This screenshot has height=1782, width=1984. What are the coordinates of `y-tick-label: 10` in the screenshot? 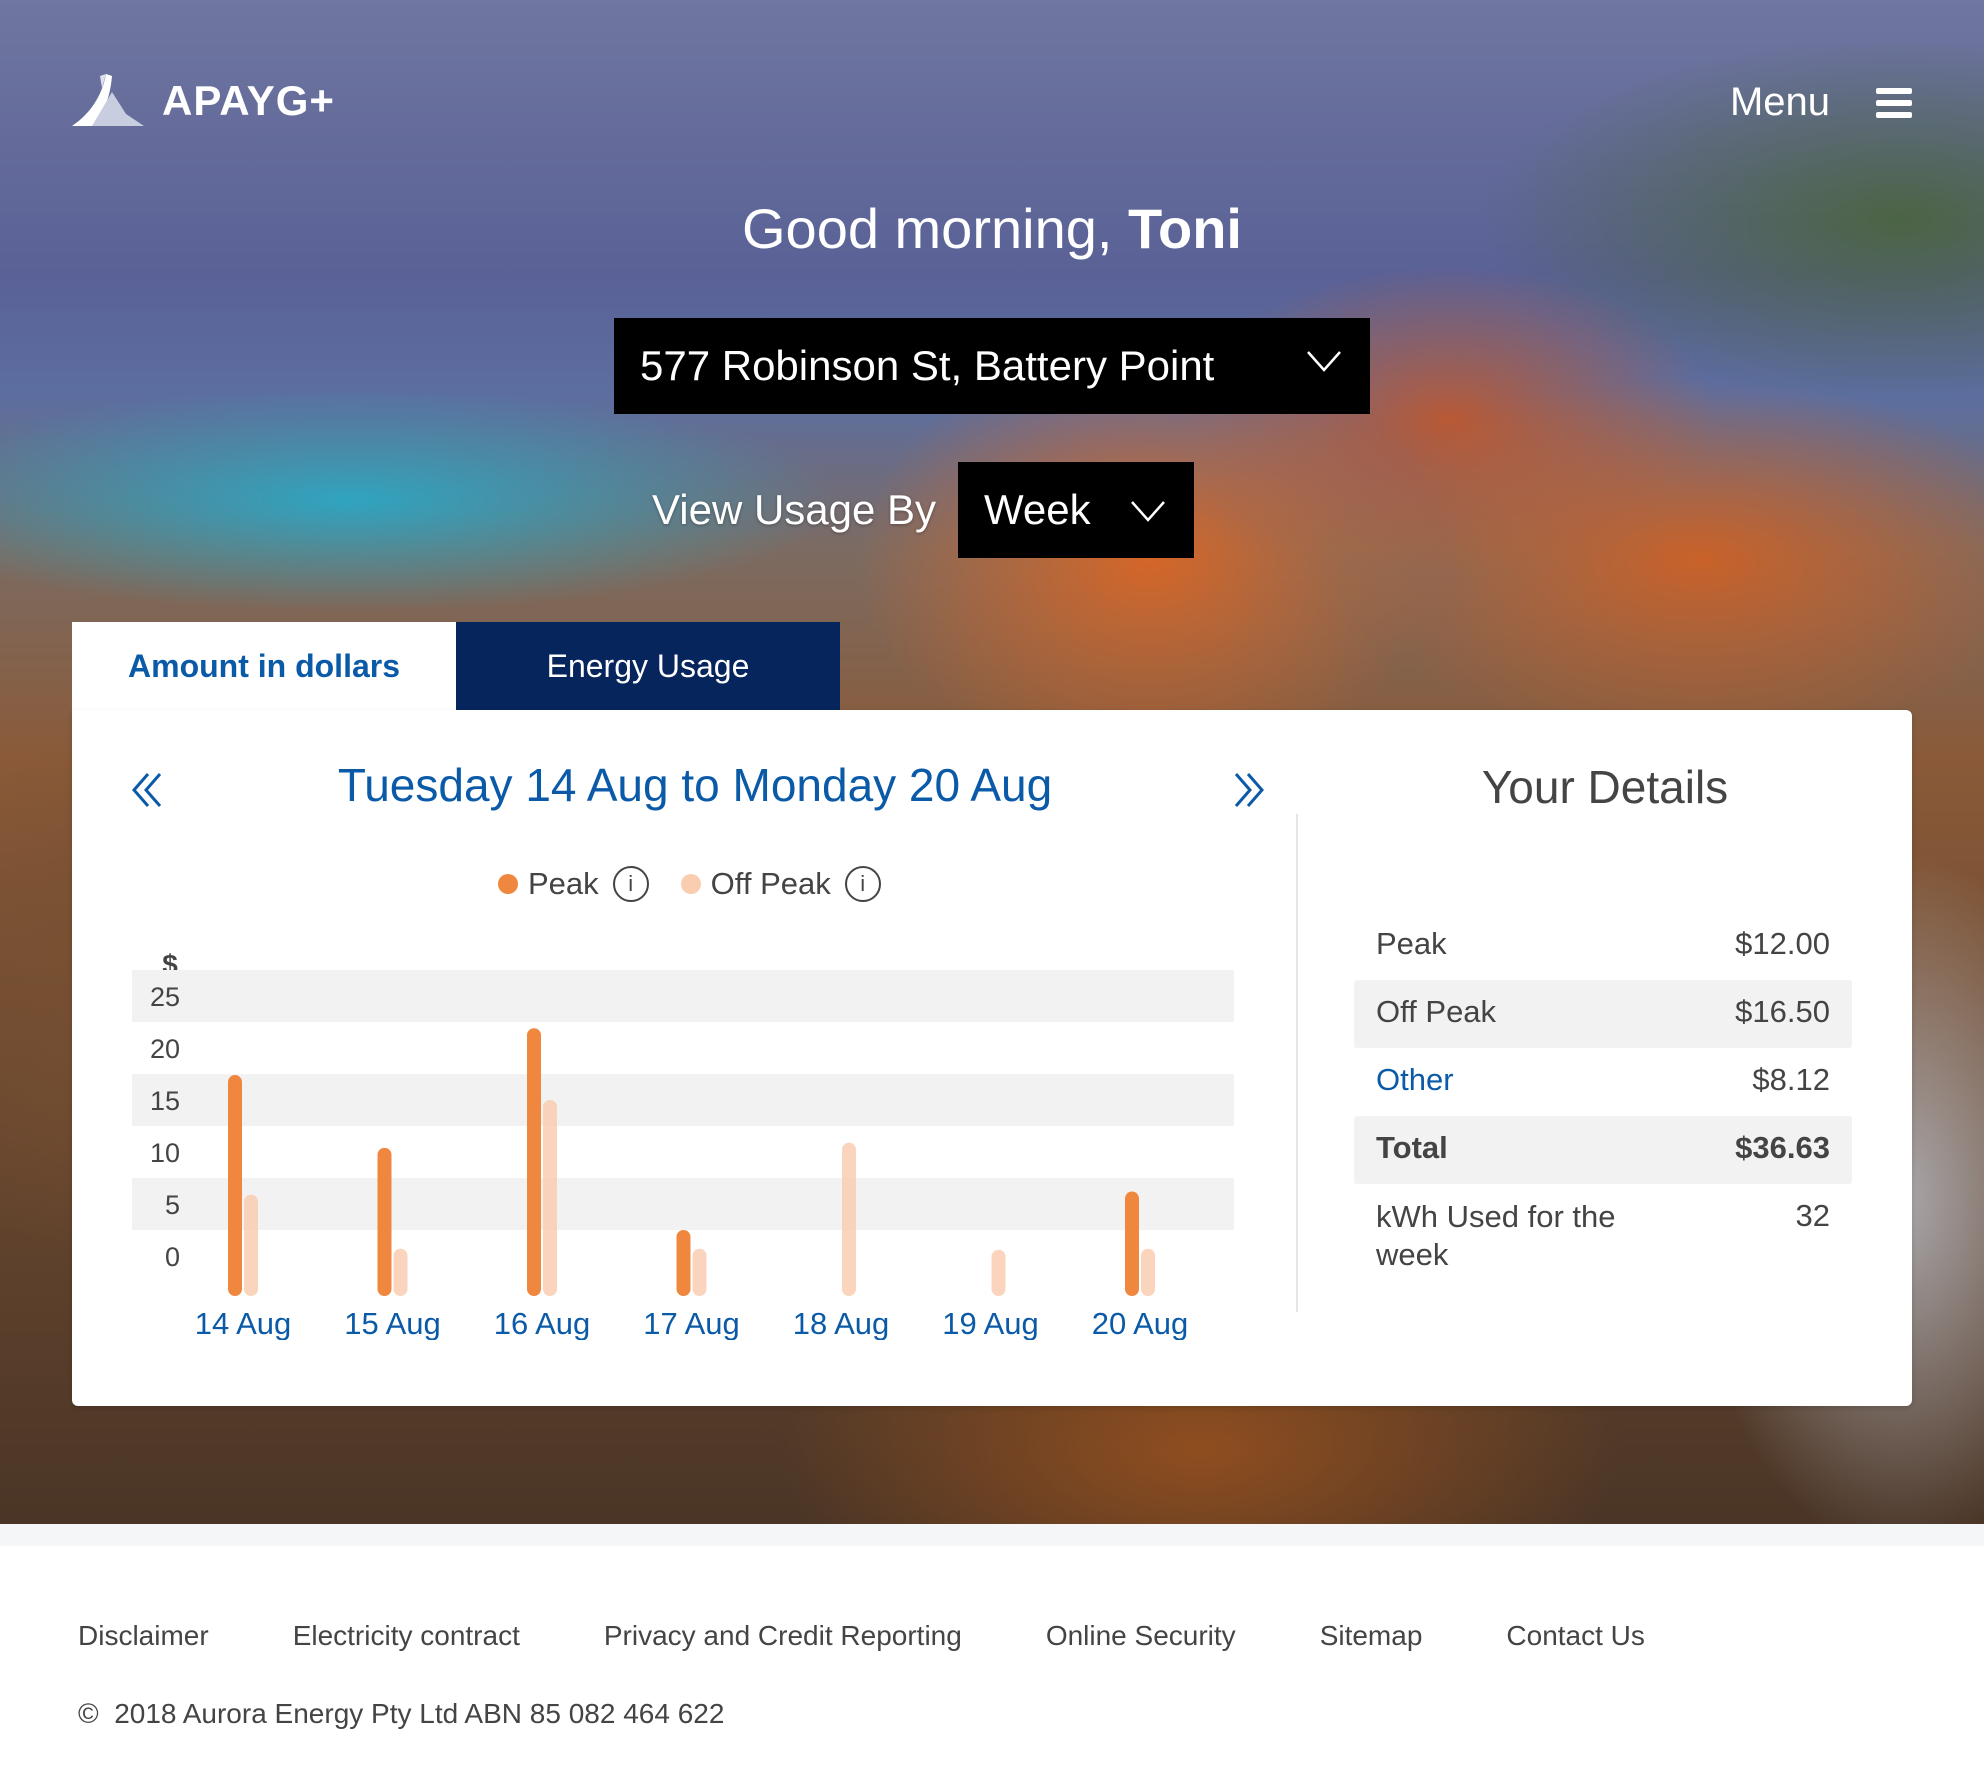 It's located at (165, 1153).